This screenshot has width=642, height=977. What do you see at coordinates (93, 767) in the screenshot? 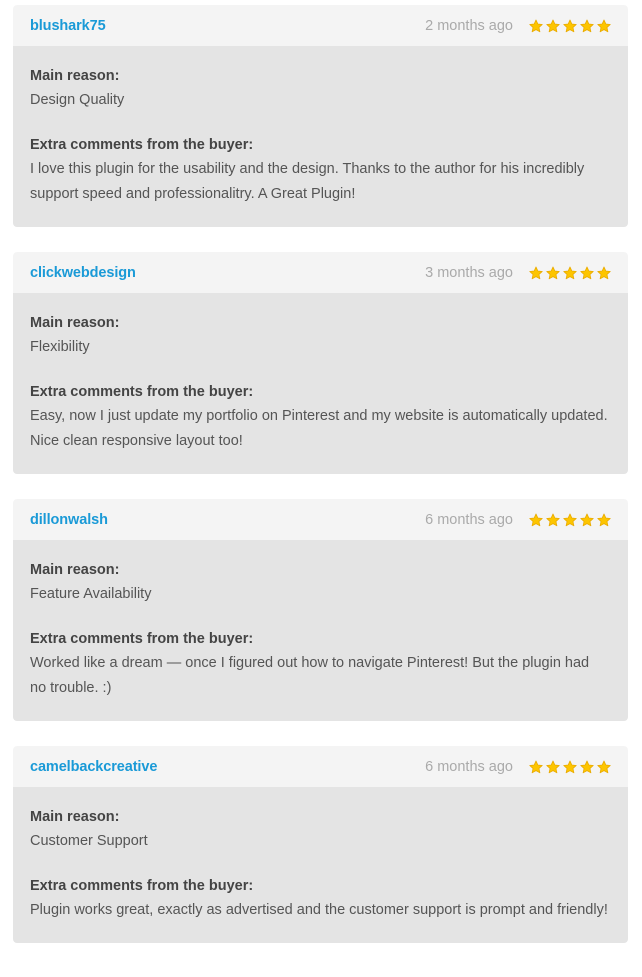
I see `review-author-link: camelbackcreative` at bounding box center [93, 767].